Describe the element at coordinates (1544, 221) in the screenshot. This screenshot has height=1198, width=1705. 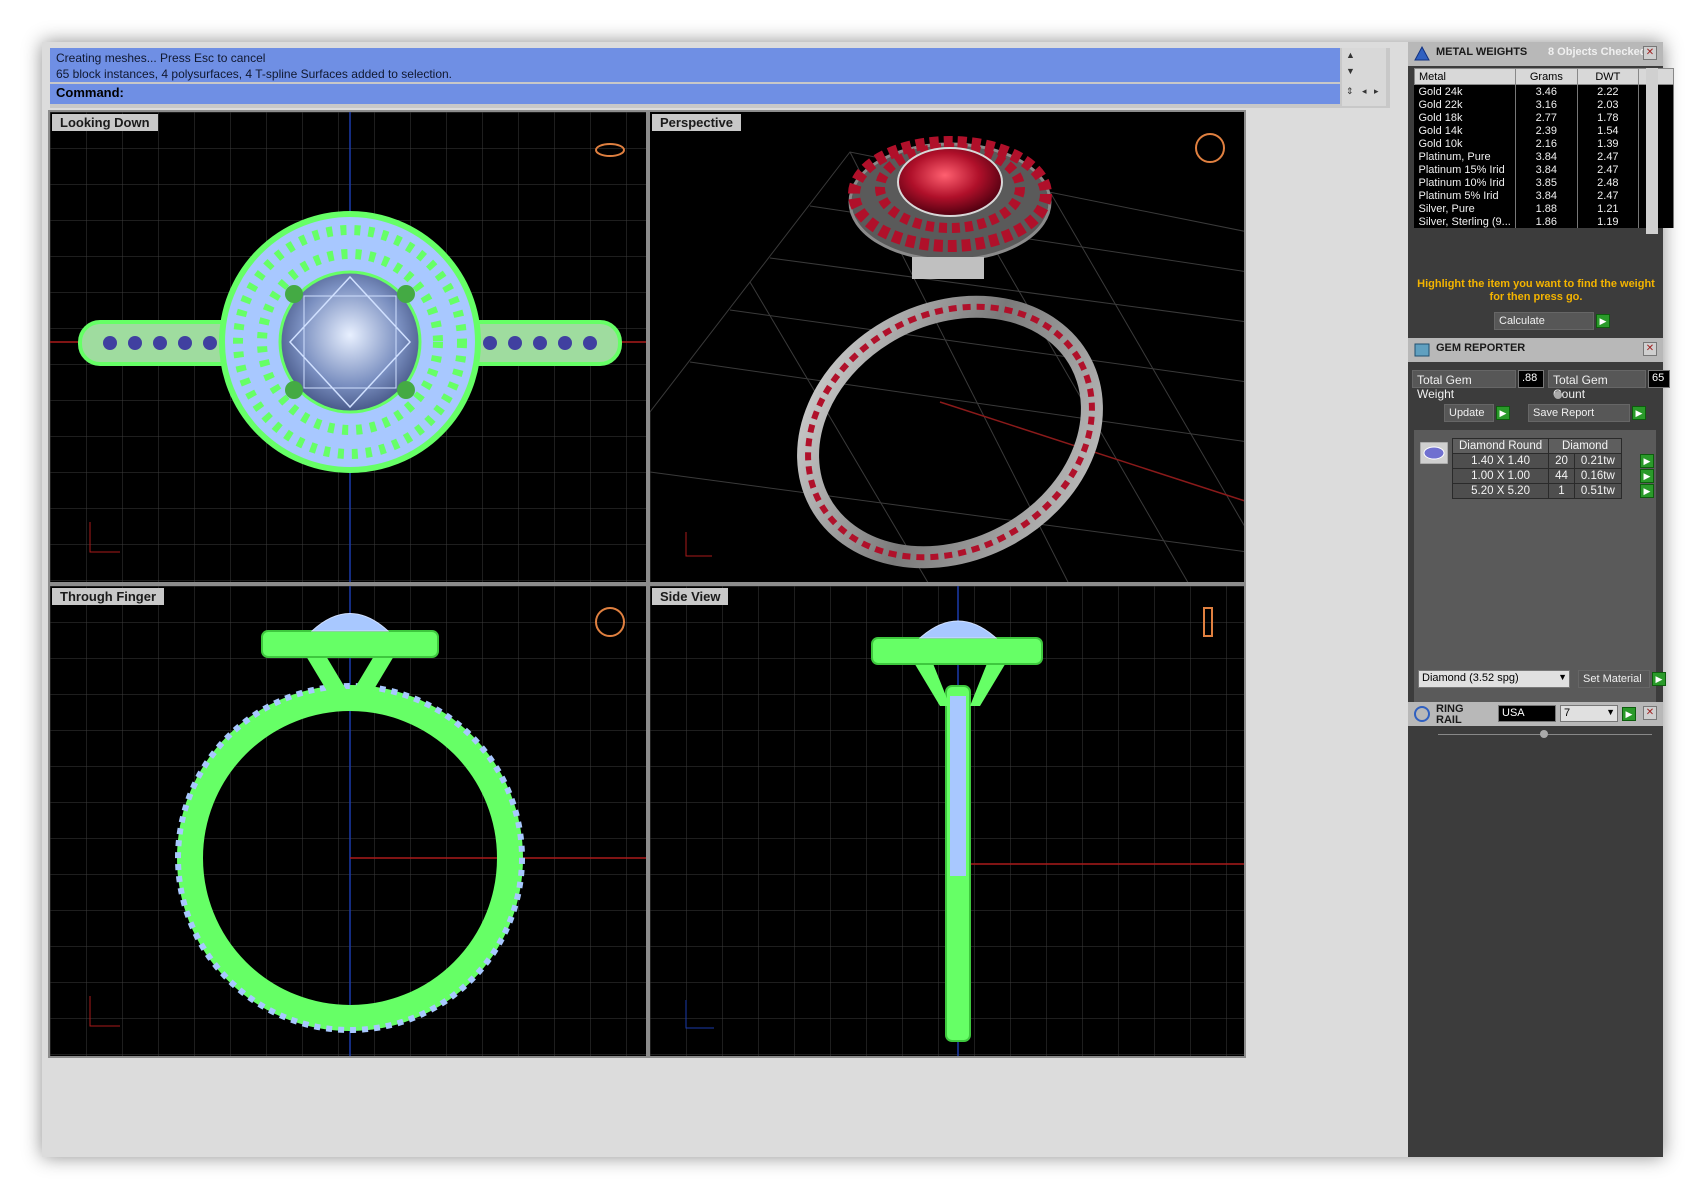
I see `table-row: Silver, Sterling (9... 1.86 1.19` at that location.